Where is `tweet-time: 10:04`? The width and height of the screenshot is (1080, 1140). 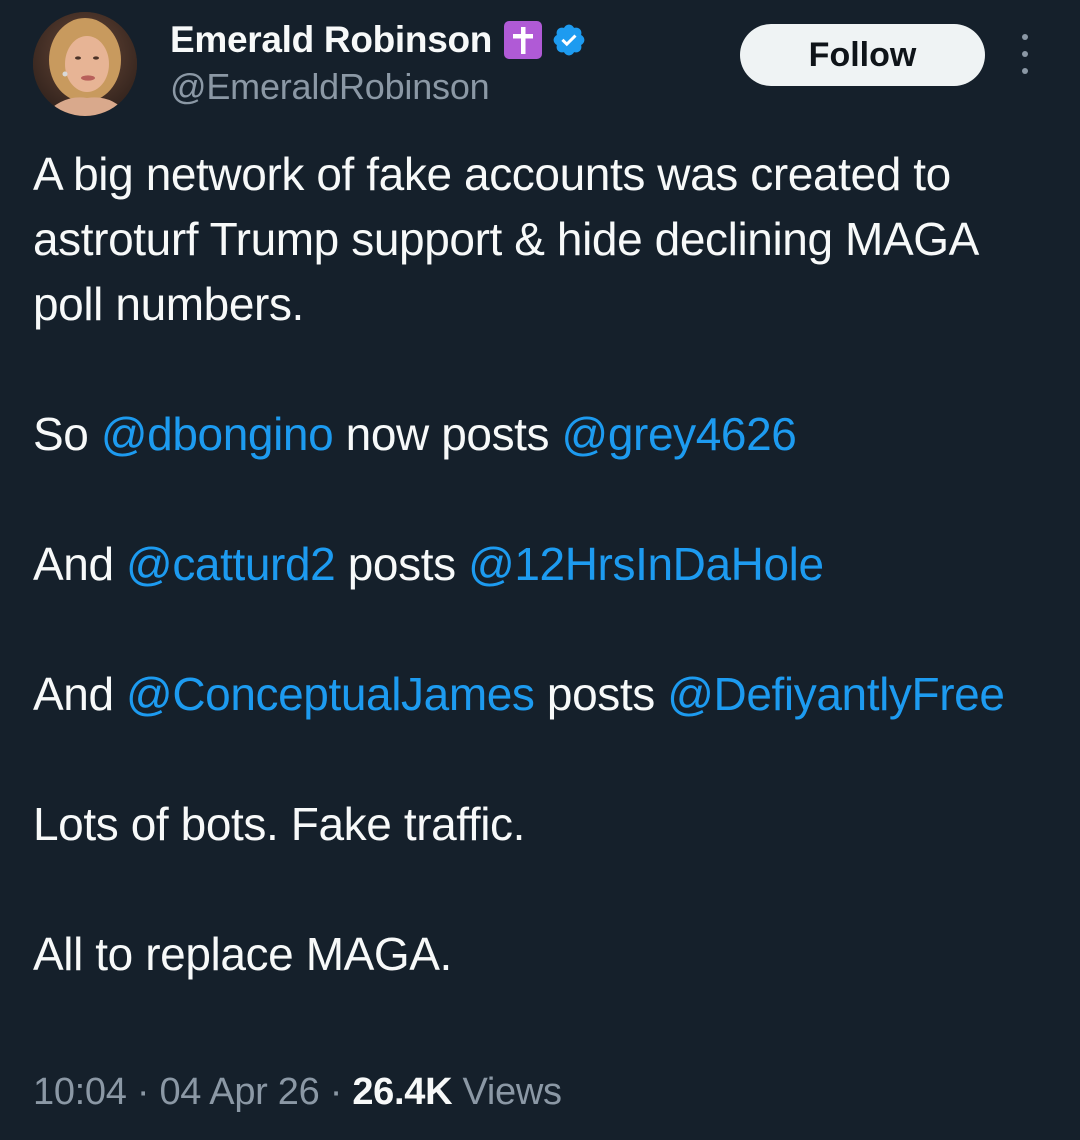 tweet-time: 10:04 is located at coordinates (80, 1092).